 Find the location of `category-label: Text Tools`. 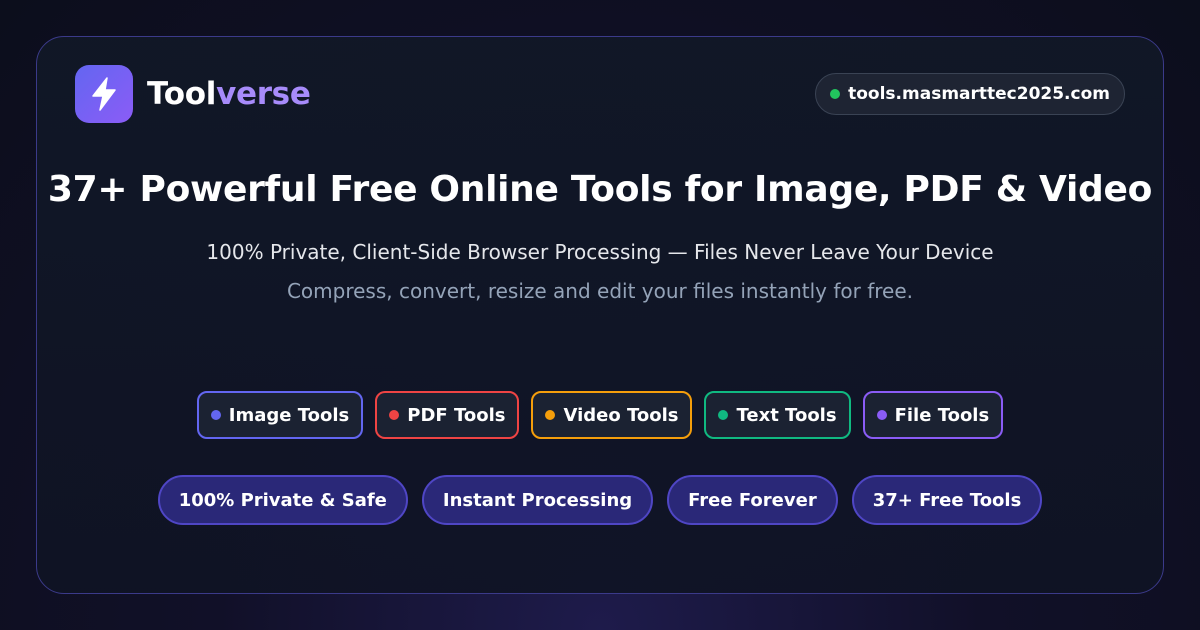

category-label: Text Tools is located at coordinates (786, 415).